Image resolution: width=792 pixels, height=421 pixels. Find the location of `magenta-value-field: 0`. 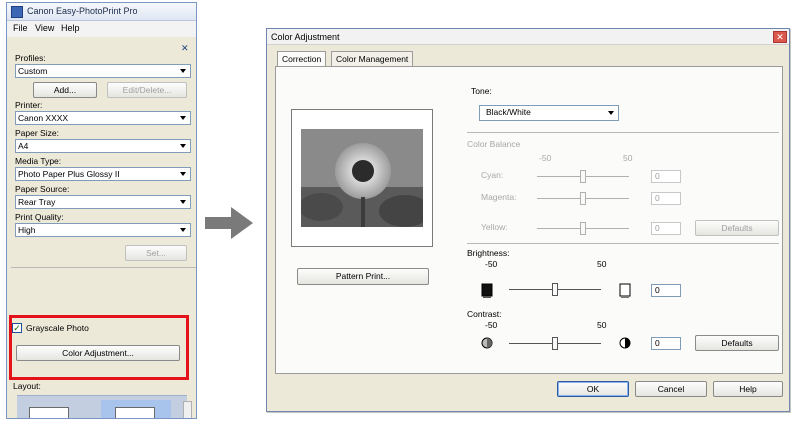

magenta-value-field: 0 is located at coordinates (666, 198).